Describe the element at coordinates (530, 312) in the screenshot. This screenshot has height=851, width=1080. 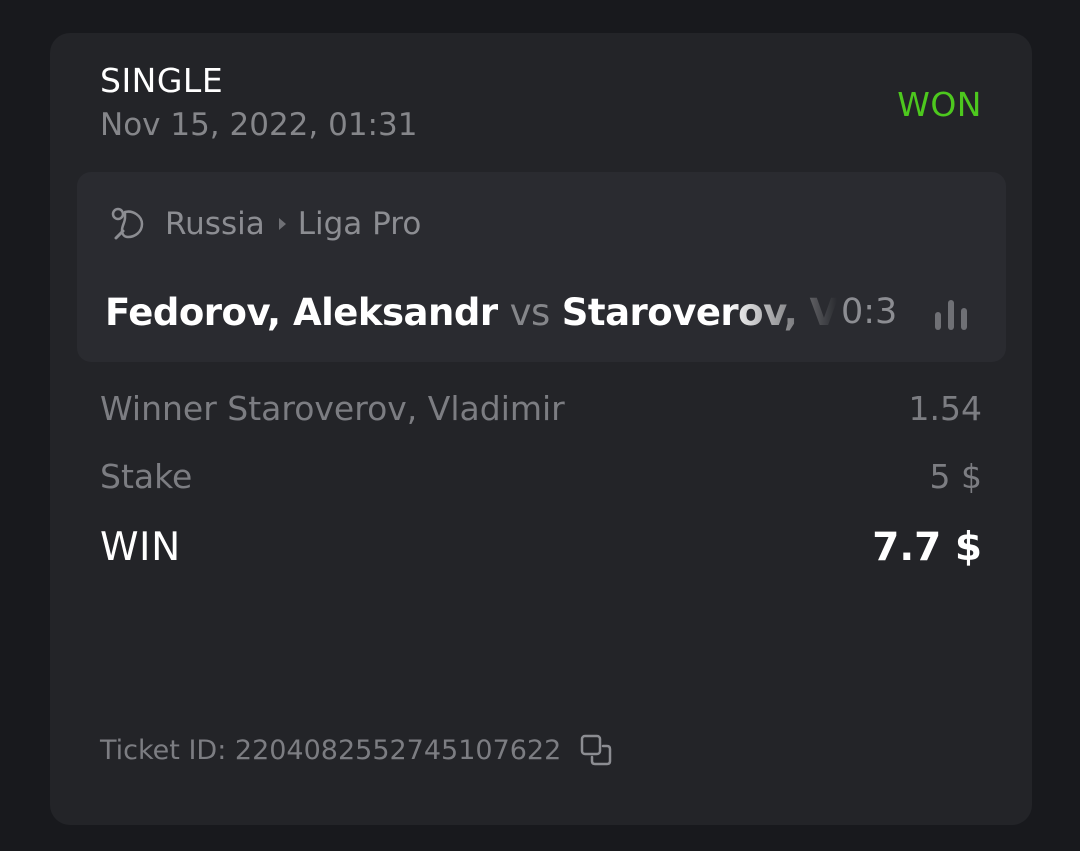
I see `vs-label: vs` at that location.